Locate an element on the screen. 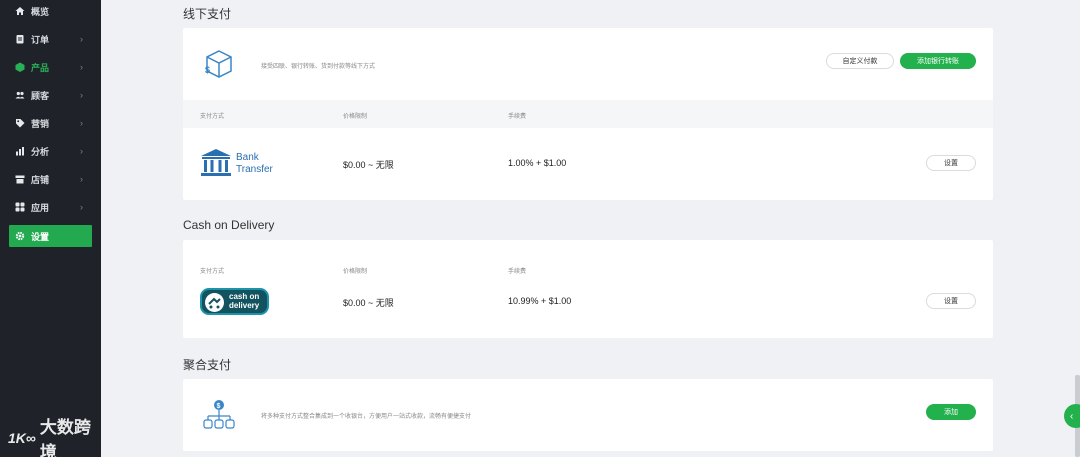  grid-icon is located at coordinates (20, 207).